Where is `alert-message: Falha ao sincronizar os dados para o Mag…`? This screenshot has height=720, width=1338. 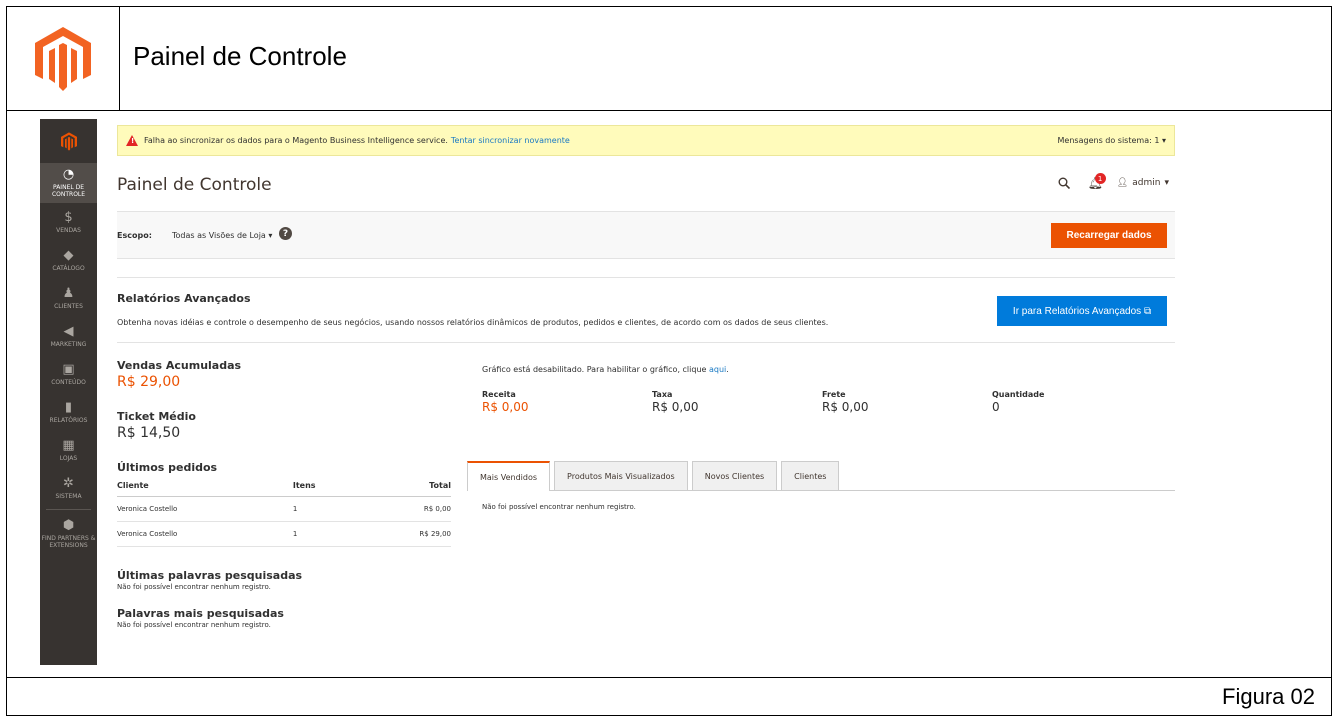
alert-message: Falha ao sincronizar os dados para o Mag… is located at coordinates (296, 140).